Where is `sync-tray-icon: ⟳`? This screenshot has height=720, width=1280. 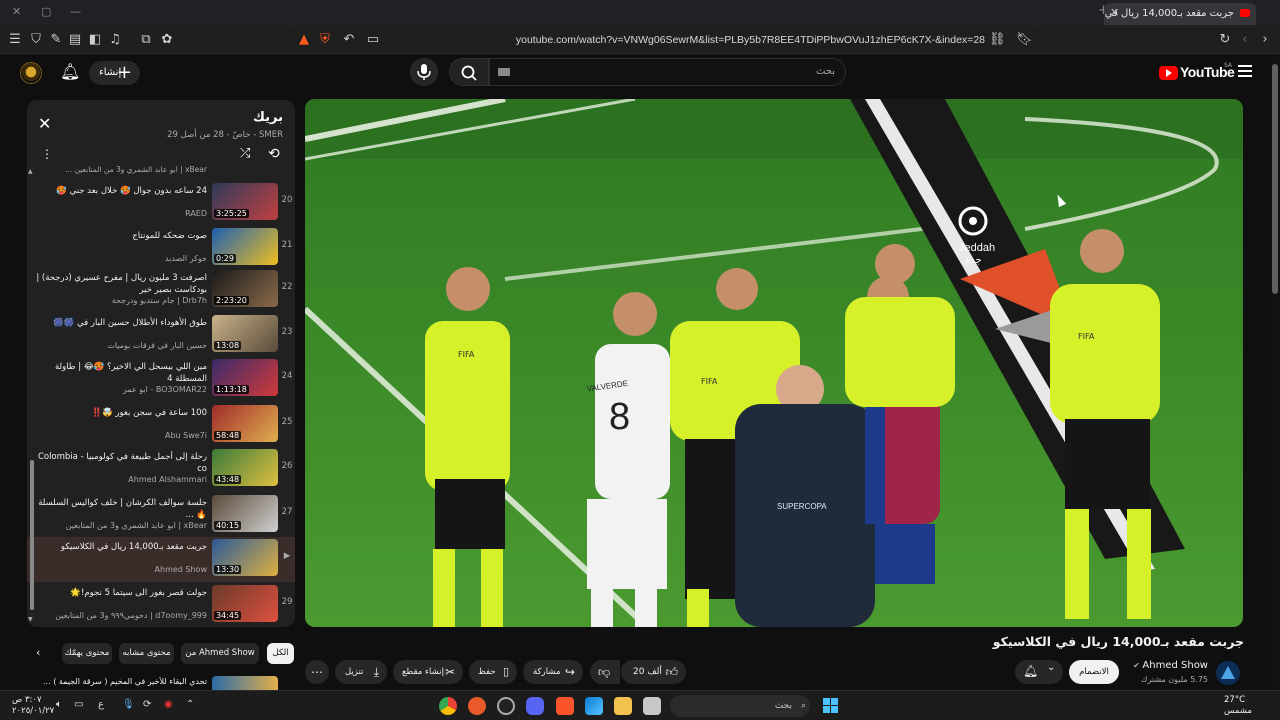 sync-tray-icon: ⟳ is located at coordinates (147, 704).